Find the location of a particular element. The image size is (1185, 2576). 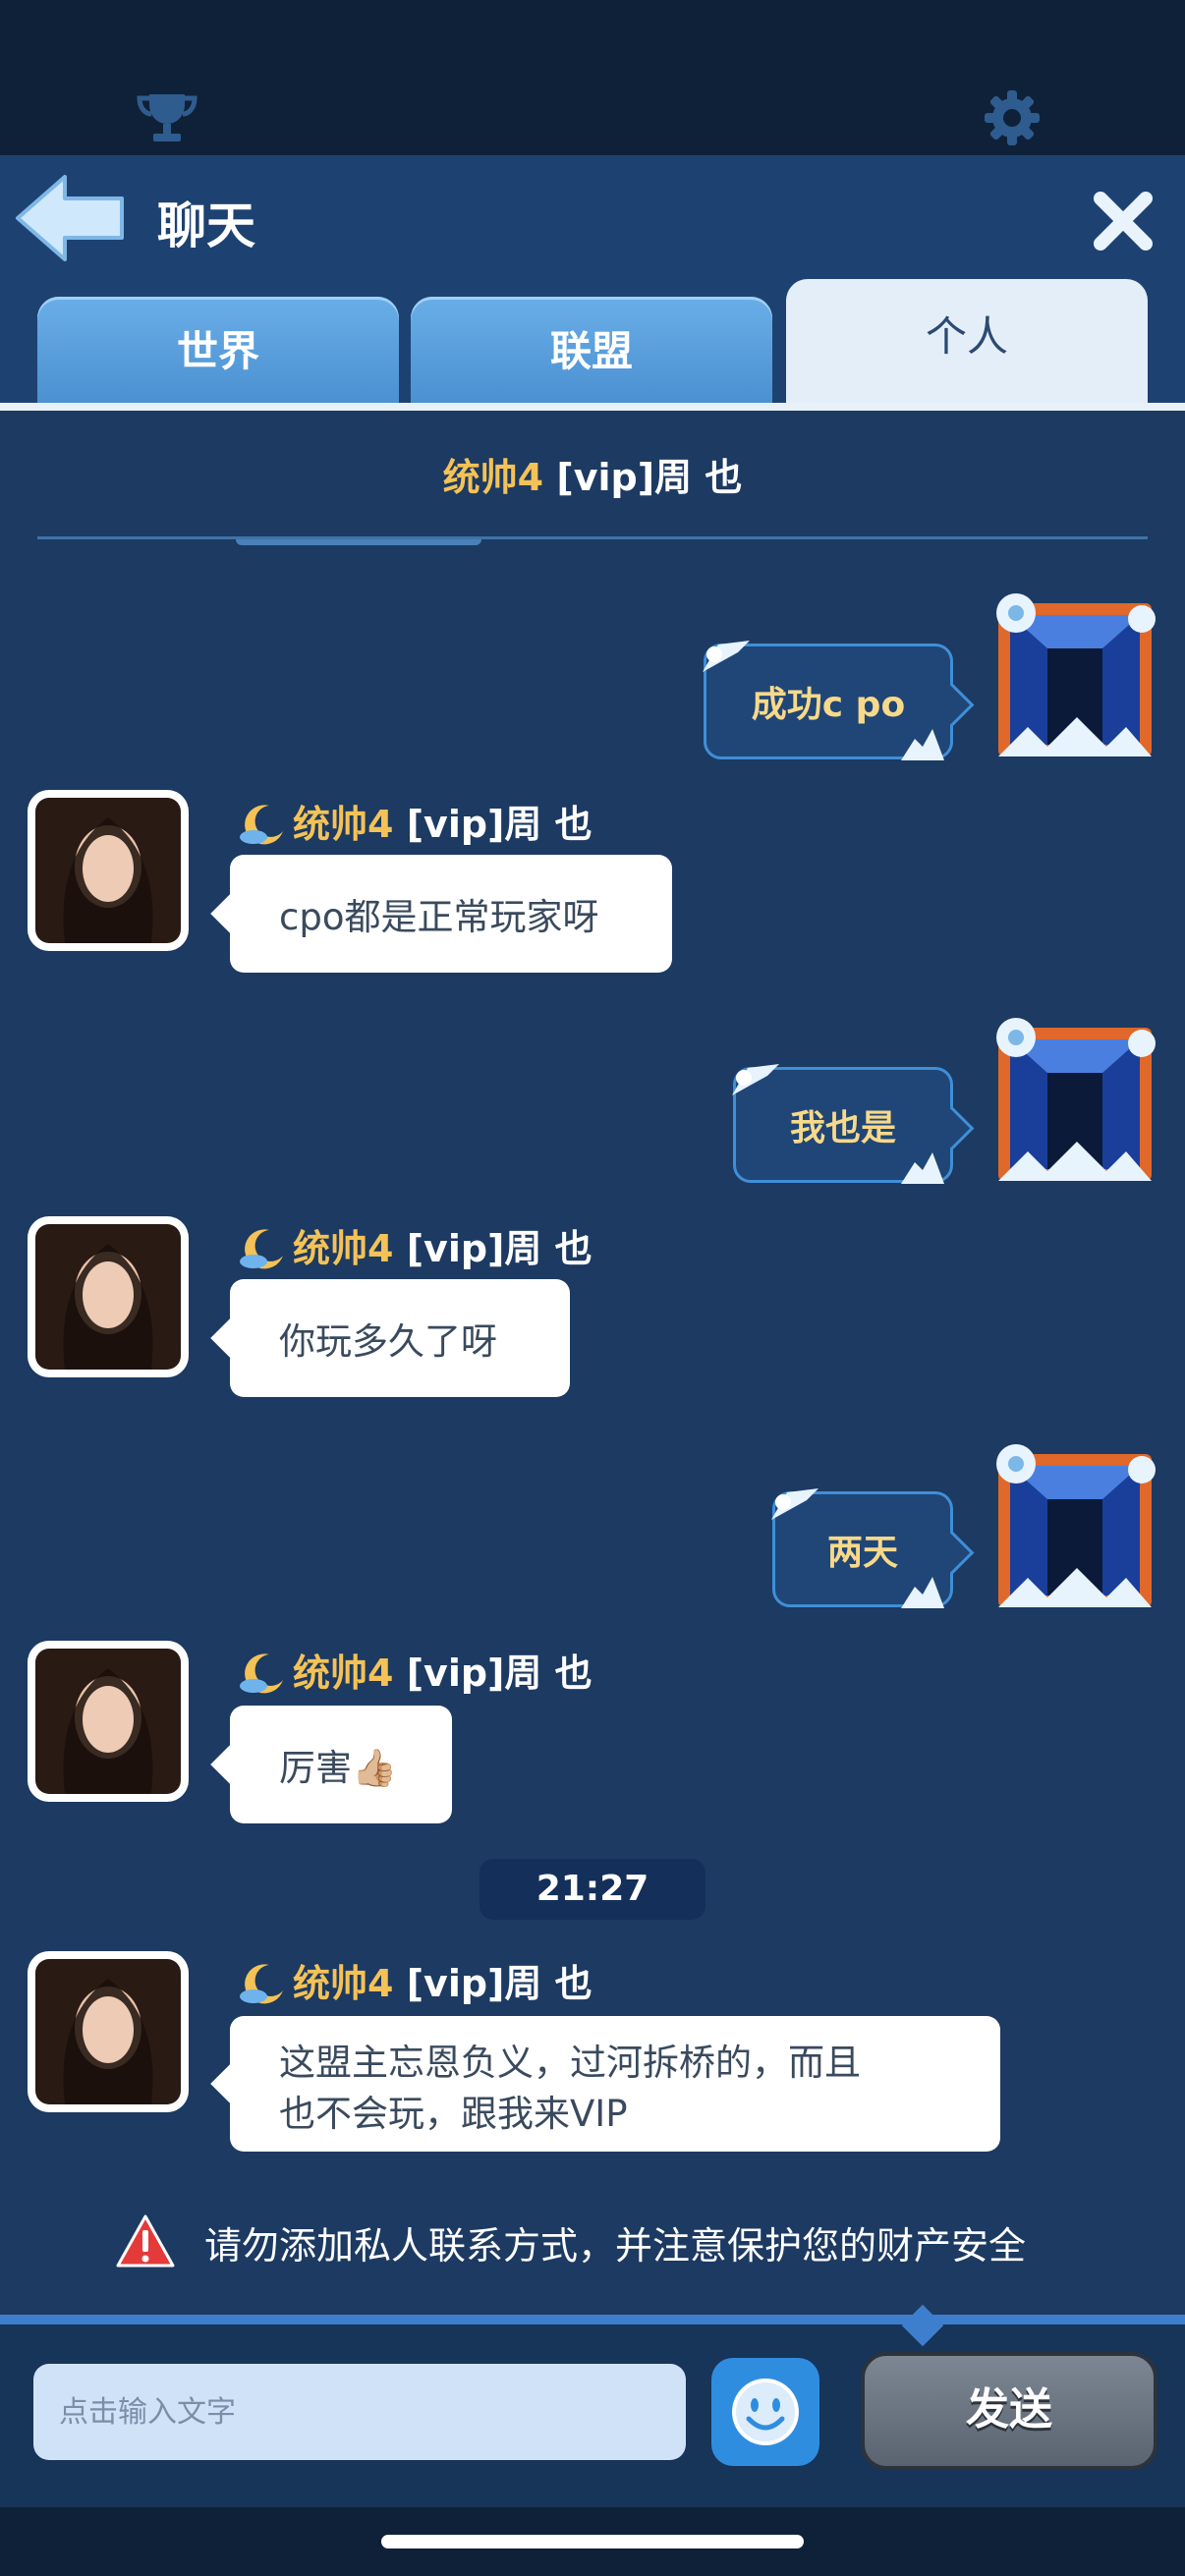

message-input is located at coordinates (359, 2412).